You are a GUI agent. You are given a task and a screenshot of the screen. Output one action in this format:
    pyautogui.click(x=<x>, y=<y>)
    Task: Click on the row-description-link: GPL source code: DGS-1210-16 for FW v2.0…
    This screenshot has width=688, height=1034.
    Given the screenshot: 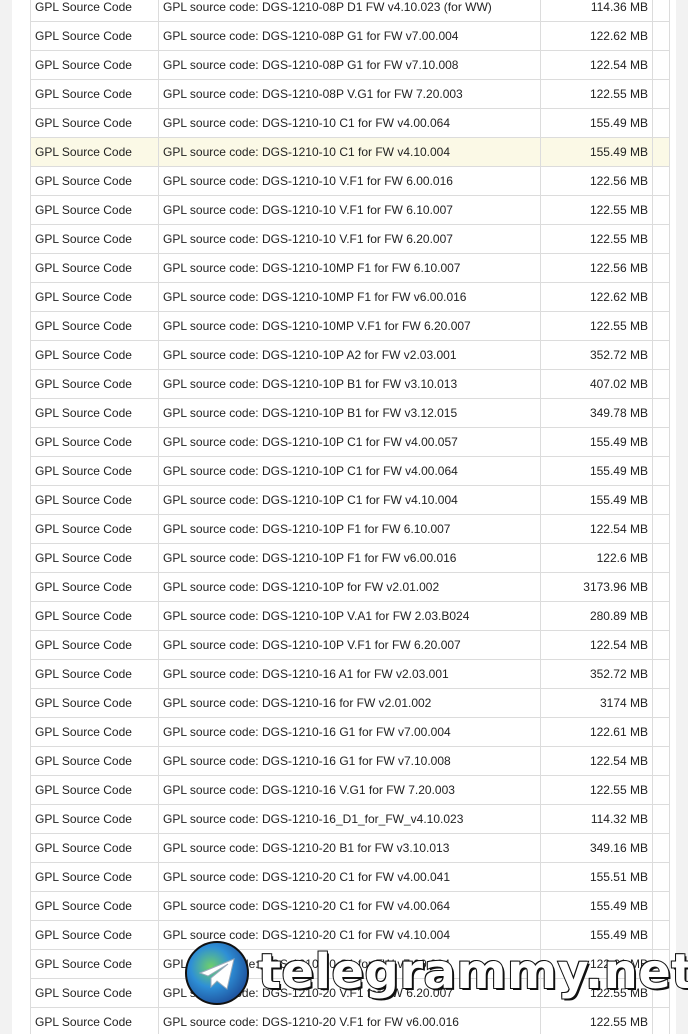 What is the action you would take?
    pyautogui.click(x=349, y=703)
    